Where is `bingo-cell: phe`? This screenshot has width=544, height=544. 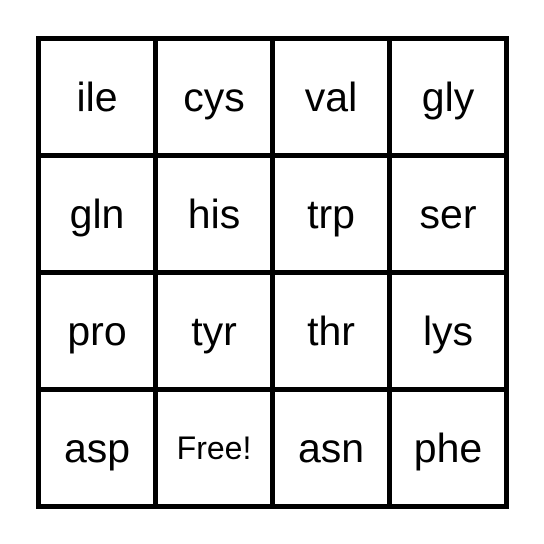 bingo-cell: phe is located at coordinates (448, 447).